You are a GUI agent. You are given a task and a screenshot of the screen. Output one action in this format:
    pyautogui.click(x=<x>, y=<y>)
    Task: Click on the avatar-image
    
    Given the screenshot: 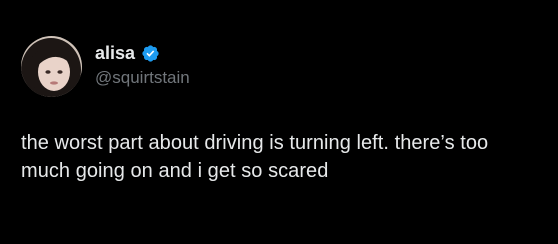 What is the action you would take?
    pyautogui.click(x=51, y=66)
    